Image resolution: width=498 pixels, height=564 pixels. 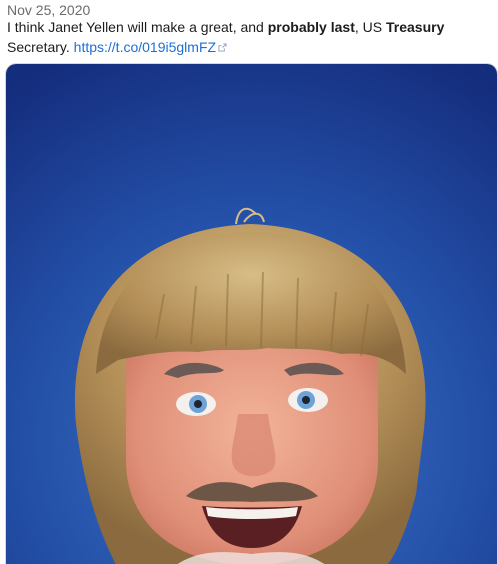 What do you see at coordinates (222, 47) in the screenshot?
I see `external-link-icon` at bounding box center [222, 47].